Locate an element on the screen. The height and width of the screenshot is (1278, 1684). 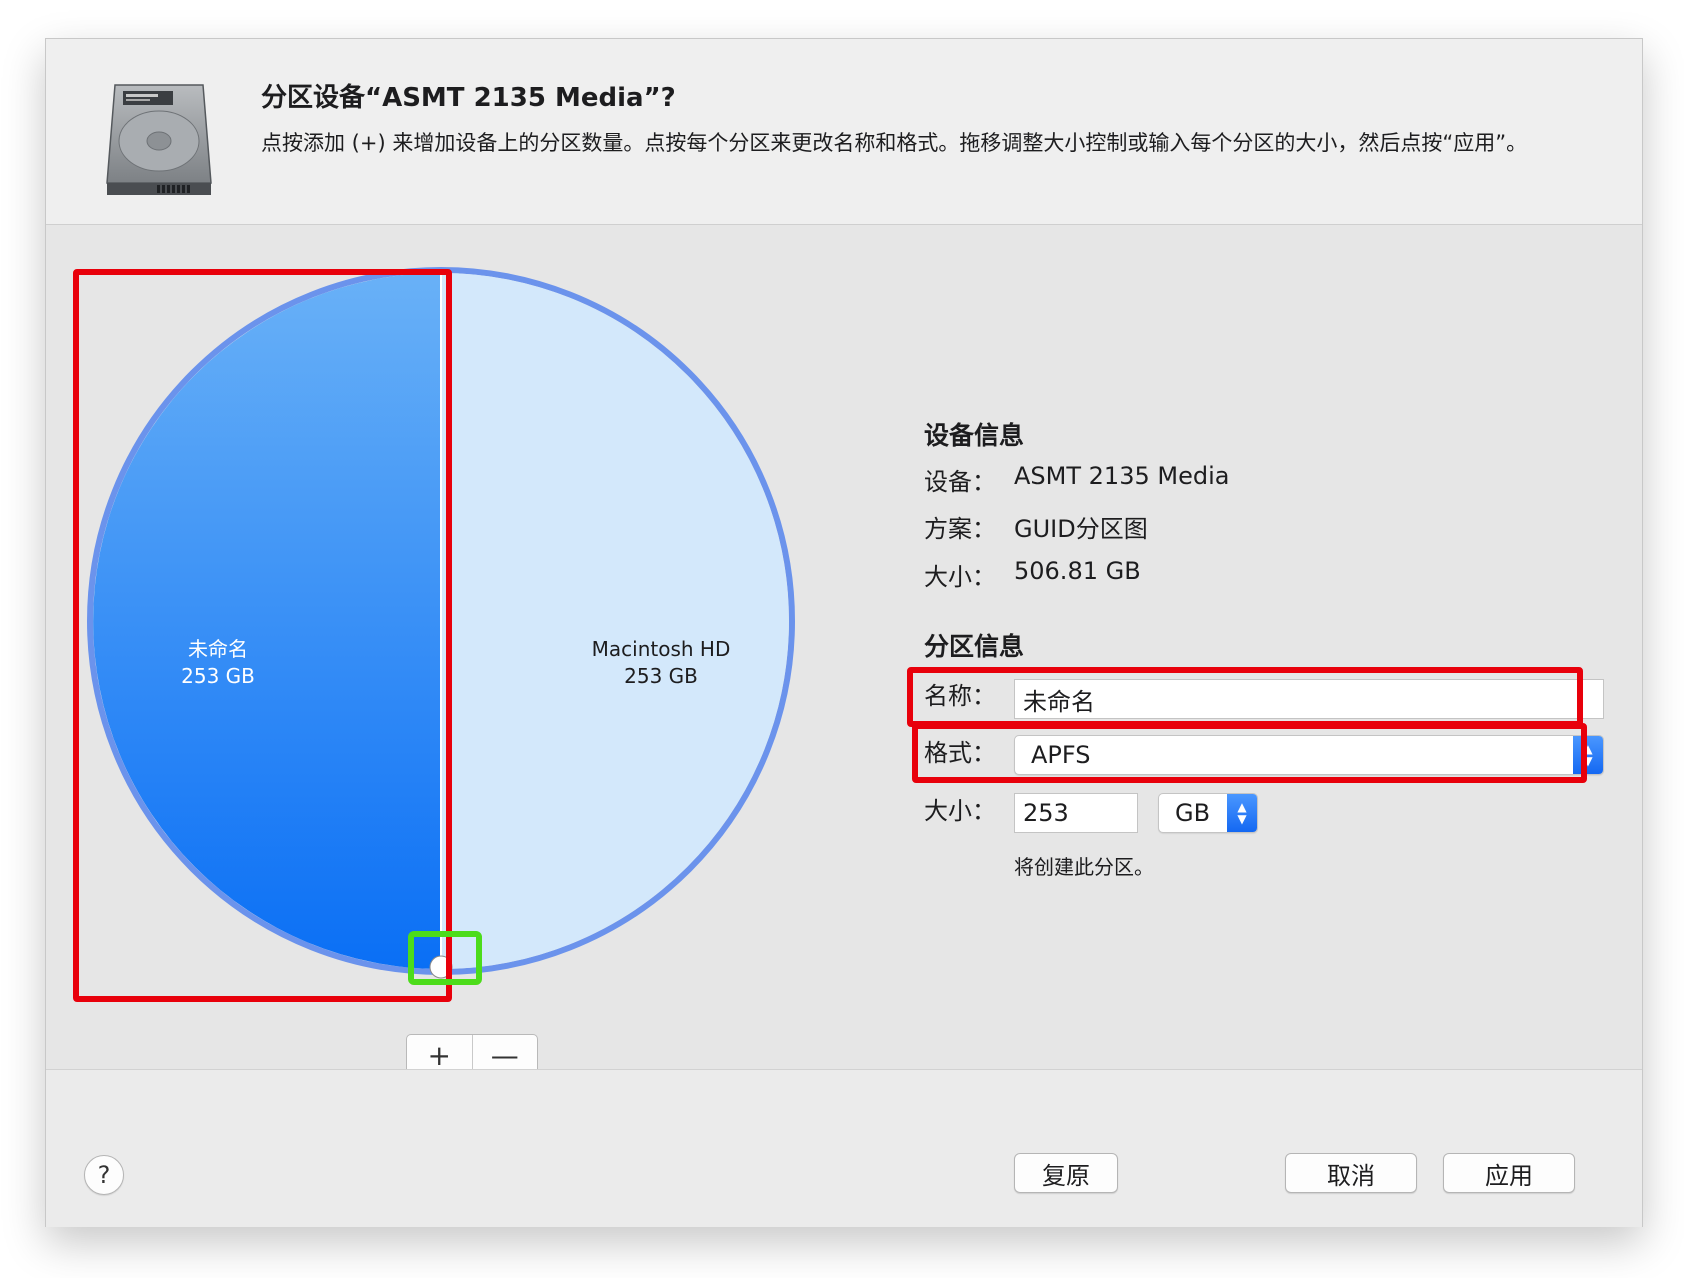
pie-label-macintosh-hd-name: Macintosh HD is located at coordinates (661, 649).